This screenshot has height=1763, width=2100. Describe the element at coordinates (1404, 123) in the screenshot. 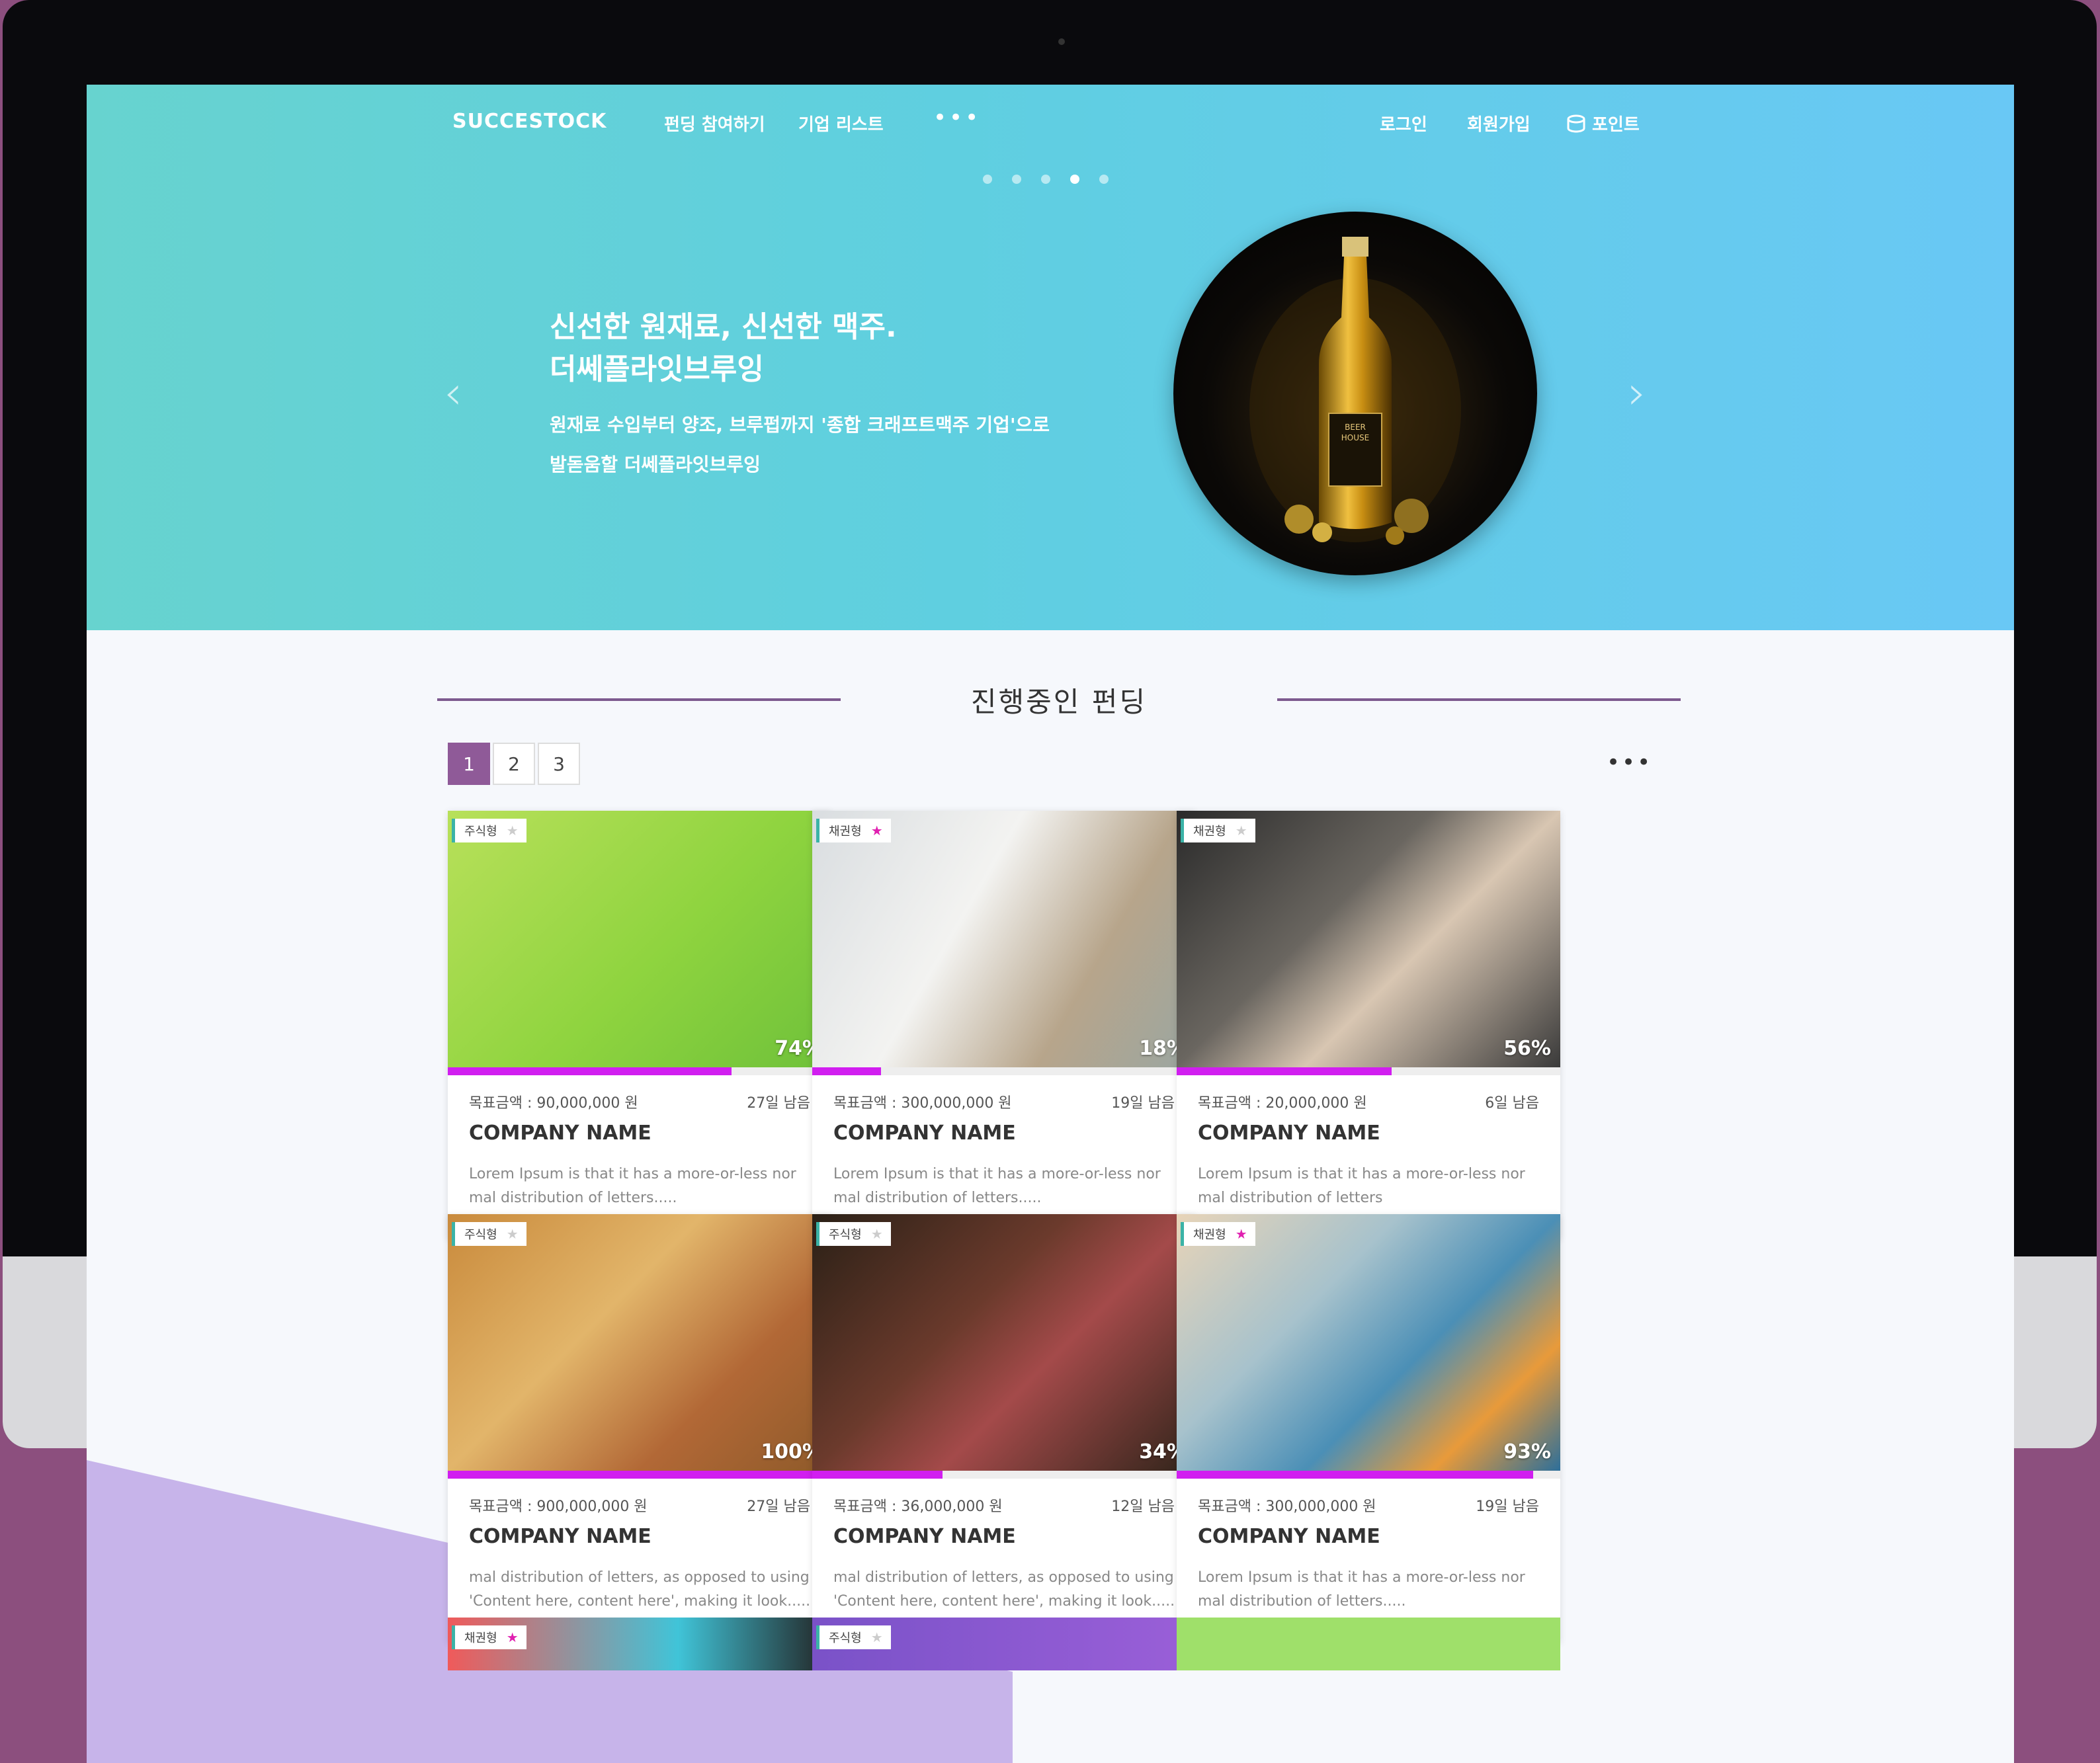

I see `nav-login: 로그인` at that location.